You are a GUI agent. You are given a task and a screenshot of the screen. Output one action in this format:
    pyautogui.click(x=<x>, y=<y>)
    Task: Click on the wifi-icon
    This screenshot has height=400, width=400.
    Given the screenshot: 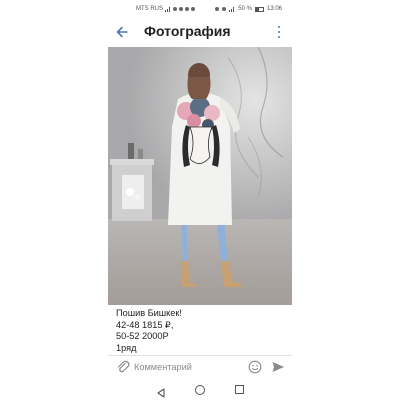 What is the action you would take?
    pyautogui.click(x=232, y=9)
    